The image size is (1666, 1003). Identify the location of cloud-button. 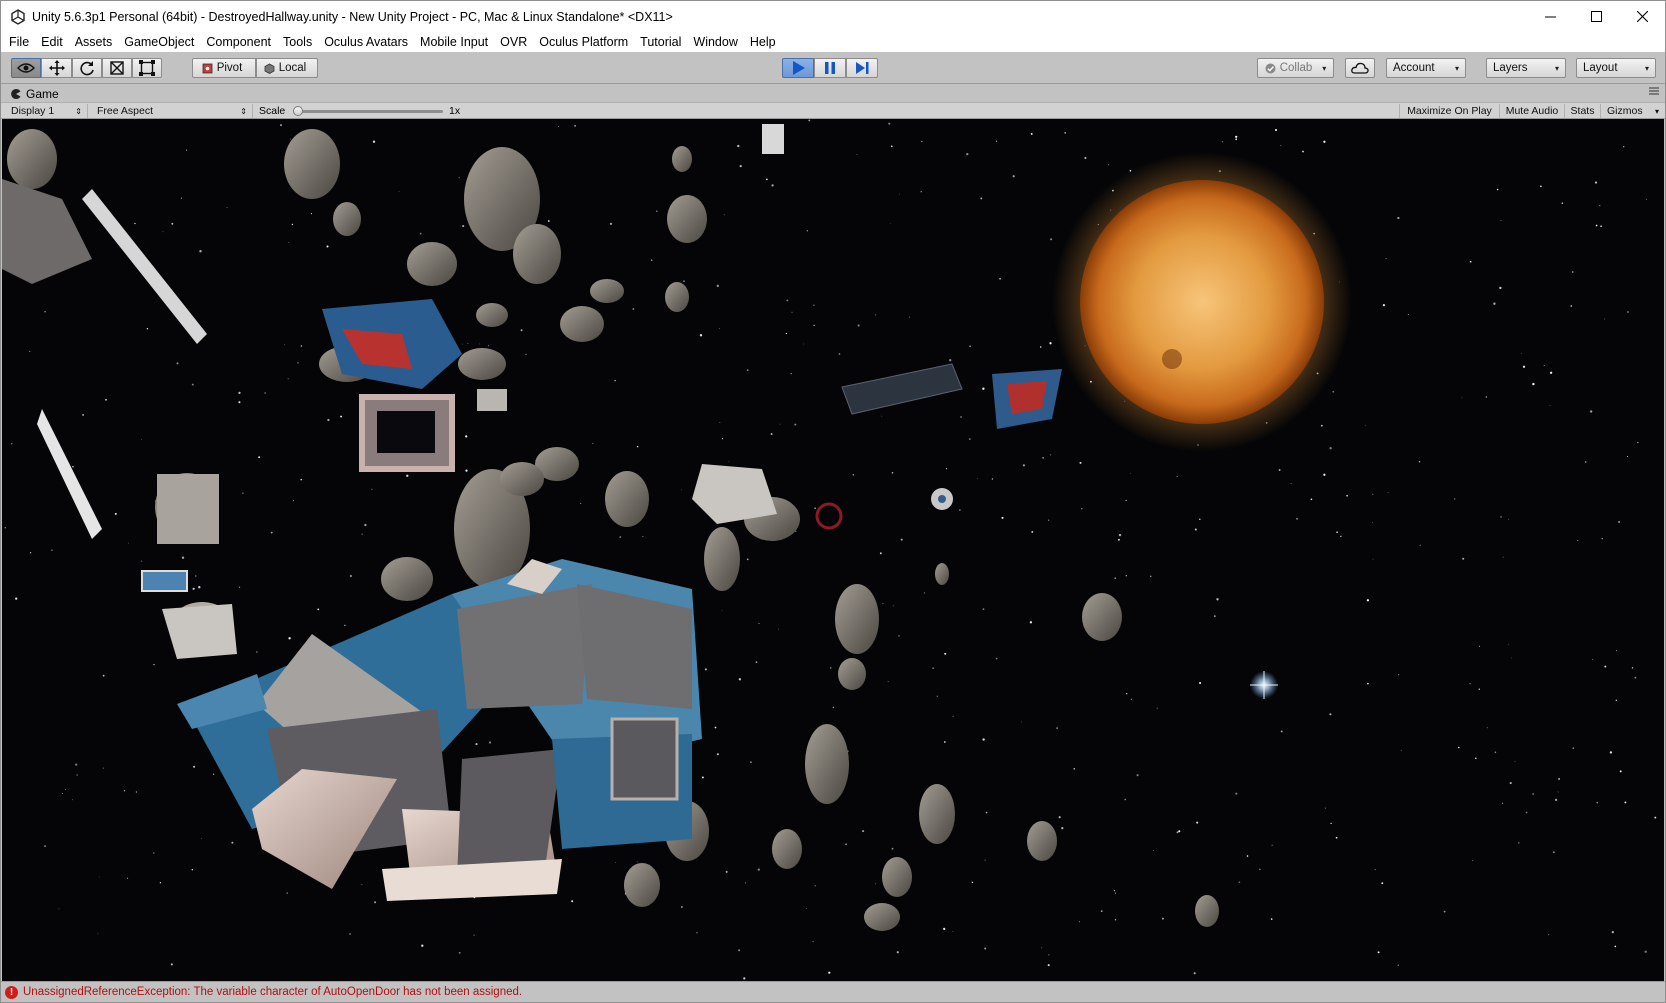
(1360, 68).